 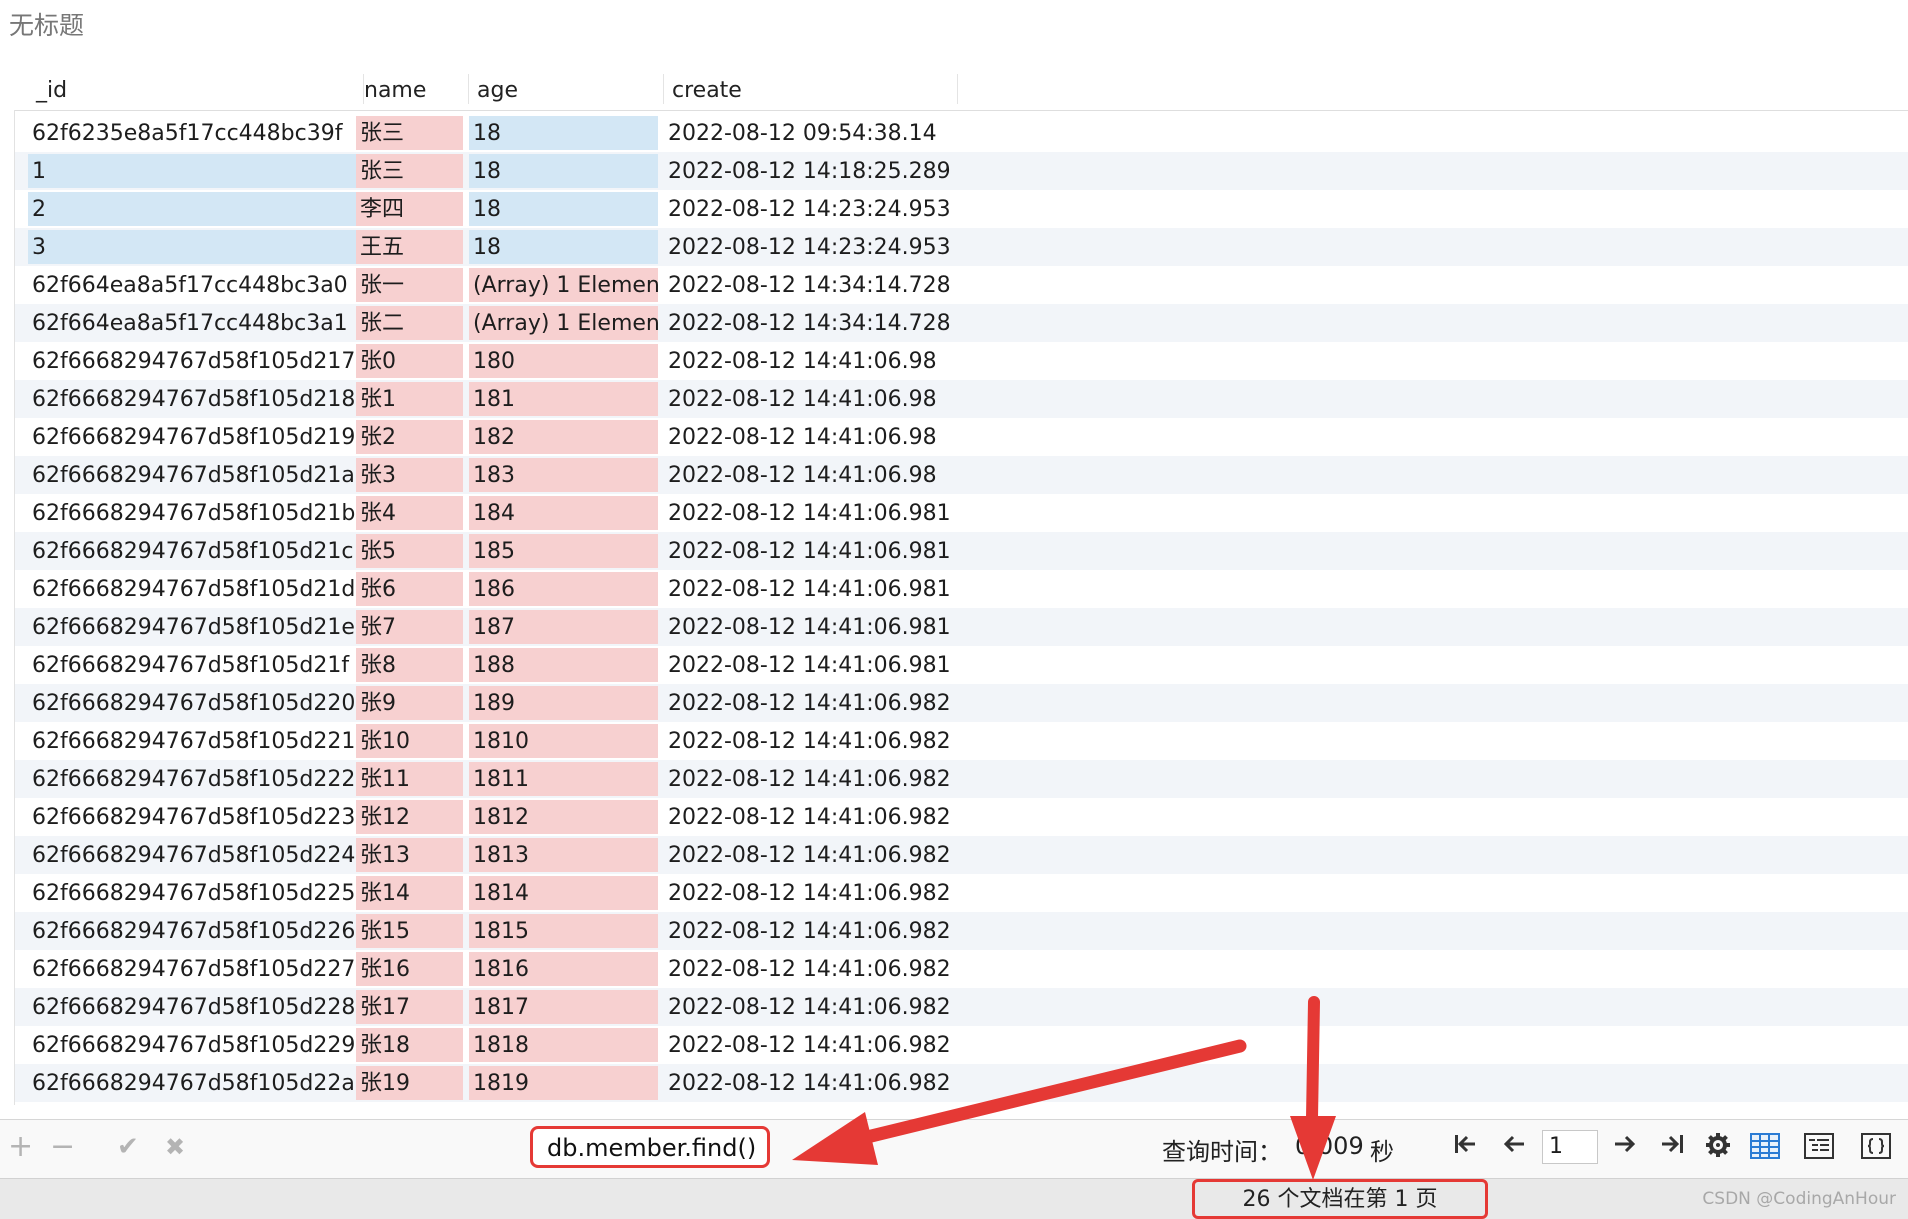 I want to click on cell-id: 62f6668294767d58f105d224, so click(x=196, y=855).